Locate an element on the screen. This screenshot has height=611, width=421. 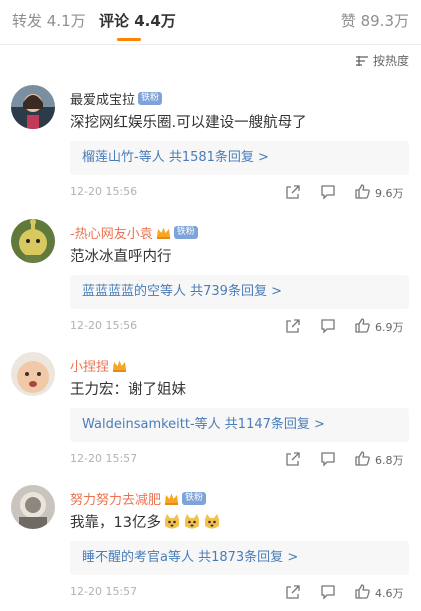
active-tab-indicator is located at coordinates (129, 39).